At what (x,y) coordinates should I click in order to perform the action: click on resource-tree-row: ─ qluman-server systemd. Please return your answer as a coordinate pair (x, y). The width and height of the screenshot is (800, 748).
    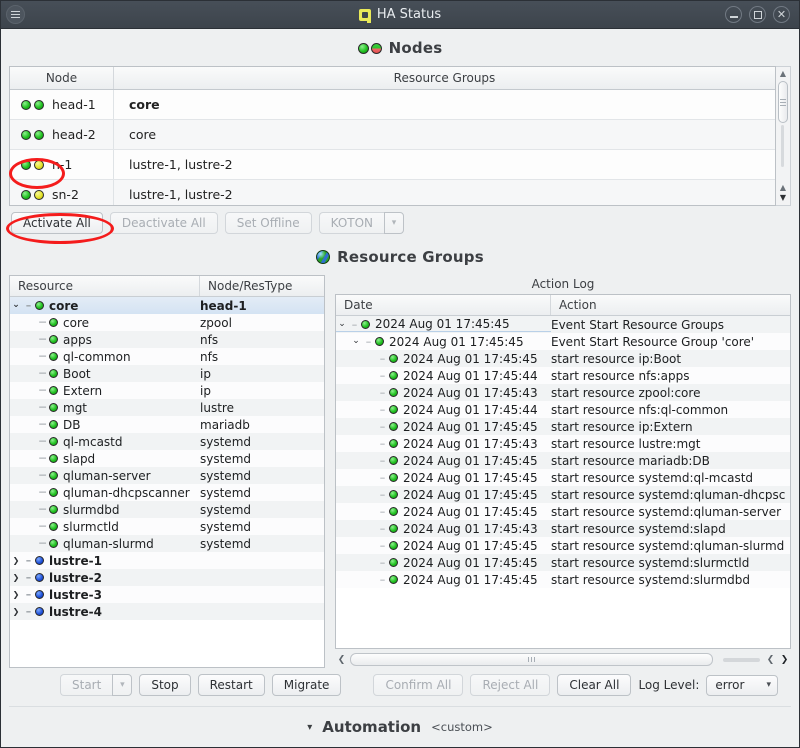
    Looking at the image, I should click on (167, 475).